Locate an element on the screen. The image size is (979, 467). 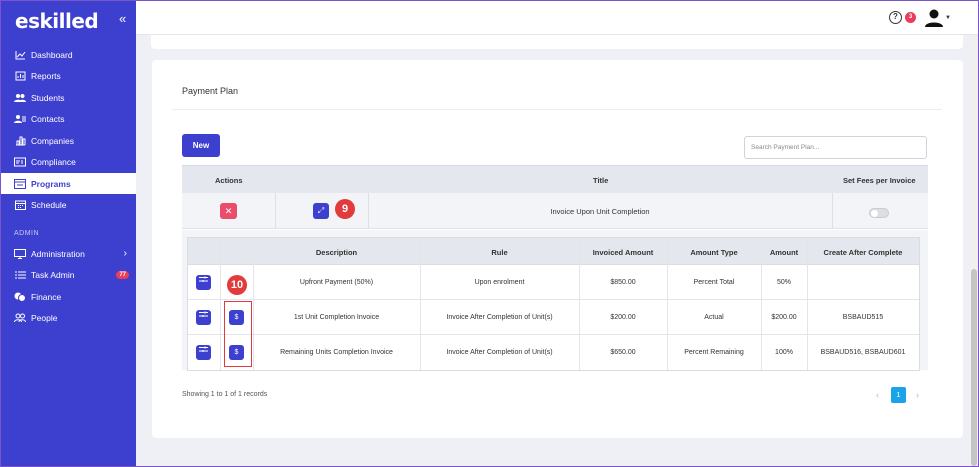
divider is located at coordinates (557, 109).